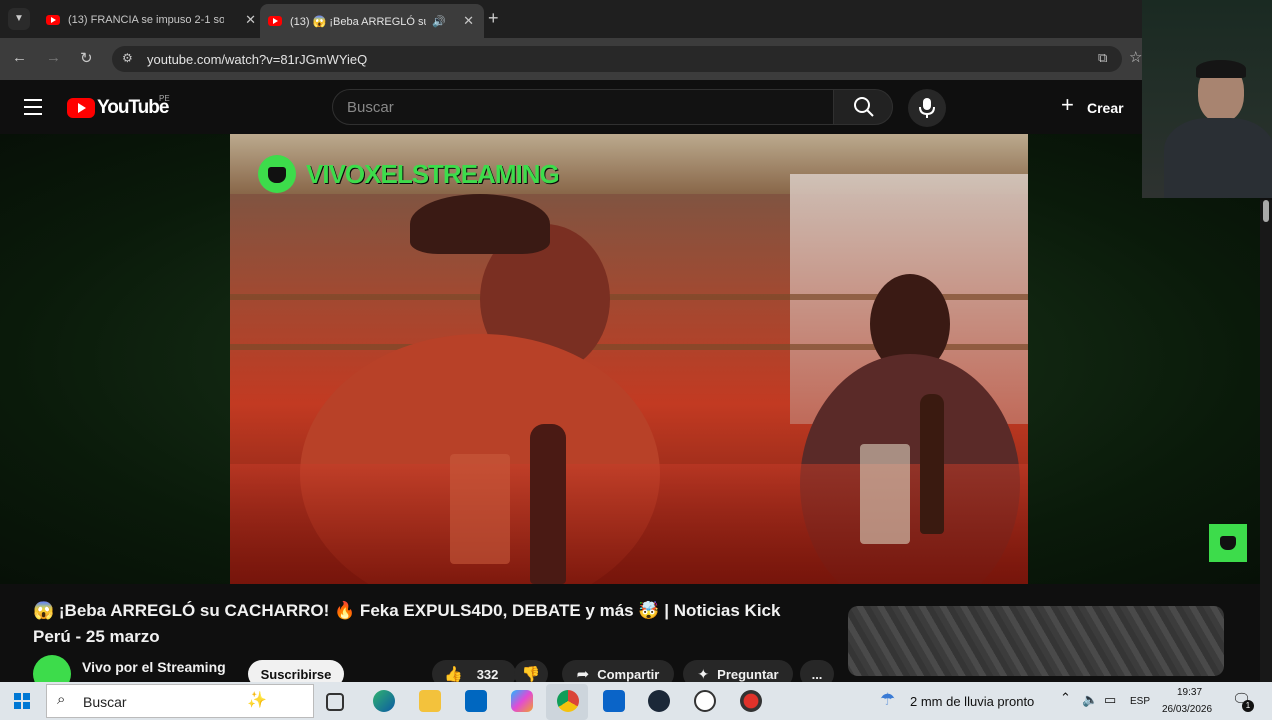 Image resolution: width=1272 pixels, height=720 pixels. What do you see at coordinates (1207, 99) in the screenshot?
I see `webcam-overlay` at bounding box center [1207, 99].